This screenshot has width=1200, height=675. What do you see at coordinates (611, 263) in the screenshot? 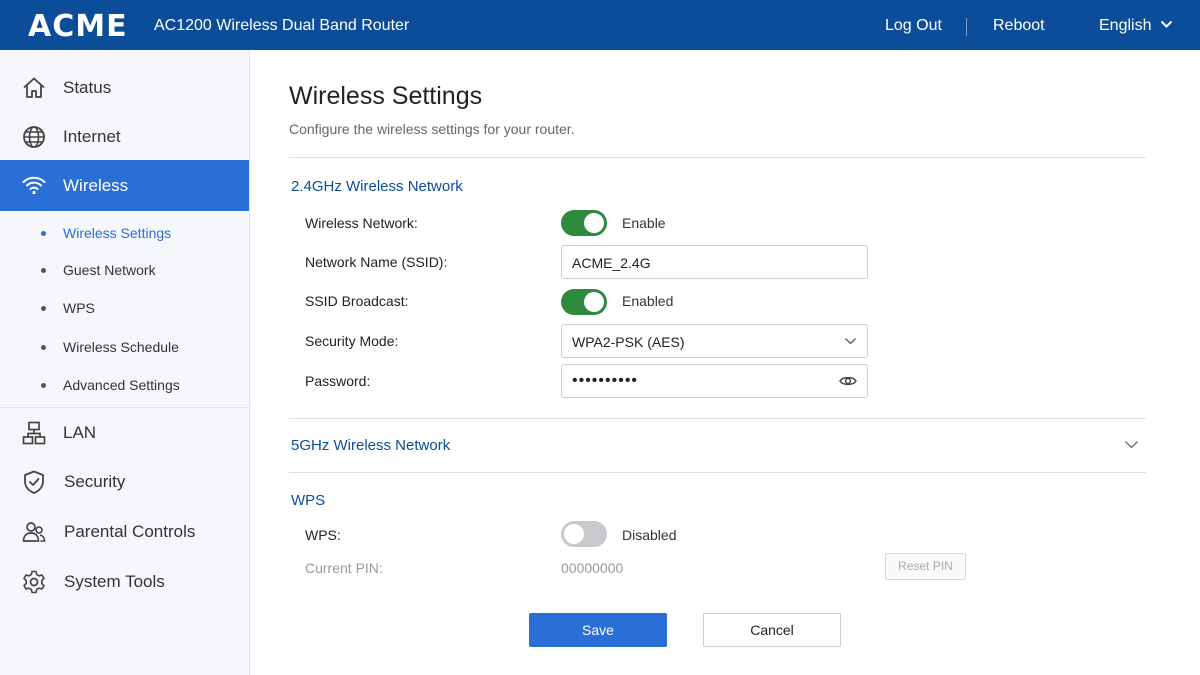
I see `ssid-value: ACME_2.4G` at bounding box center [611, 263].